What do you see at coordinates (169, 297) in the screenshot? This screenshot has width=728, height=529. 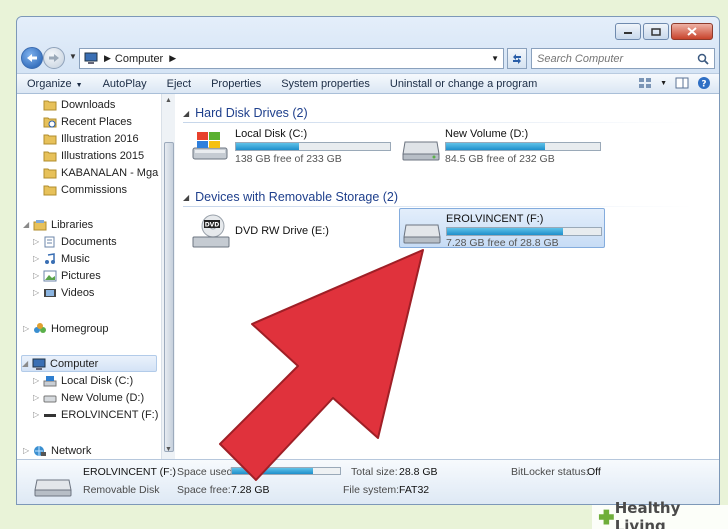 I see `scrollbar-thumb` at bounding box center [169, 297].